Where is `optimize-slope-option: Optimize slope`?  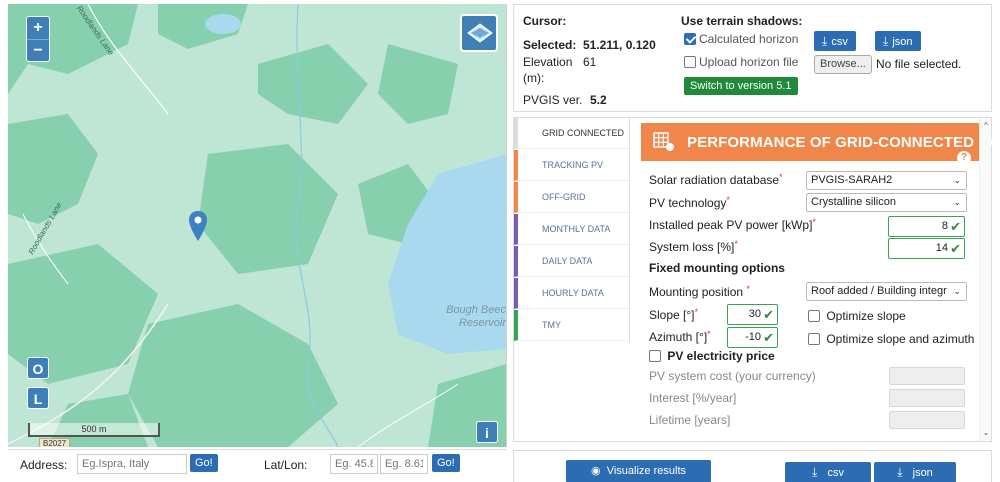 optimize-slope-option: Optimize slope is located at coordinates (857, 316).